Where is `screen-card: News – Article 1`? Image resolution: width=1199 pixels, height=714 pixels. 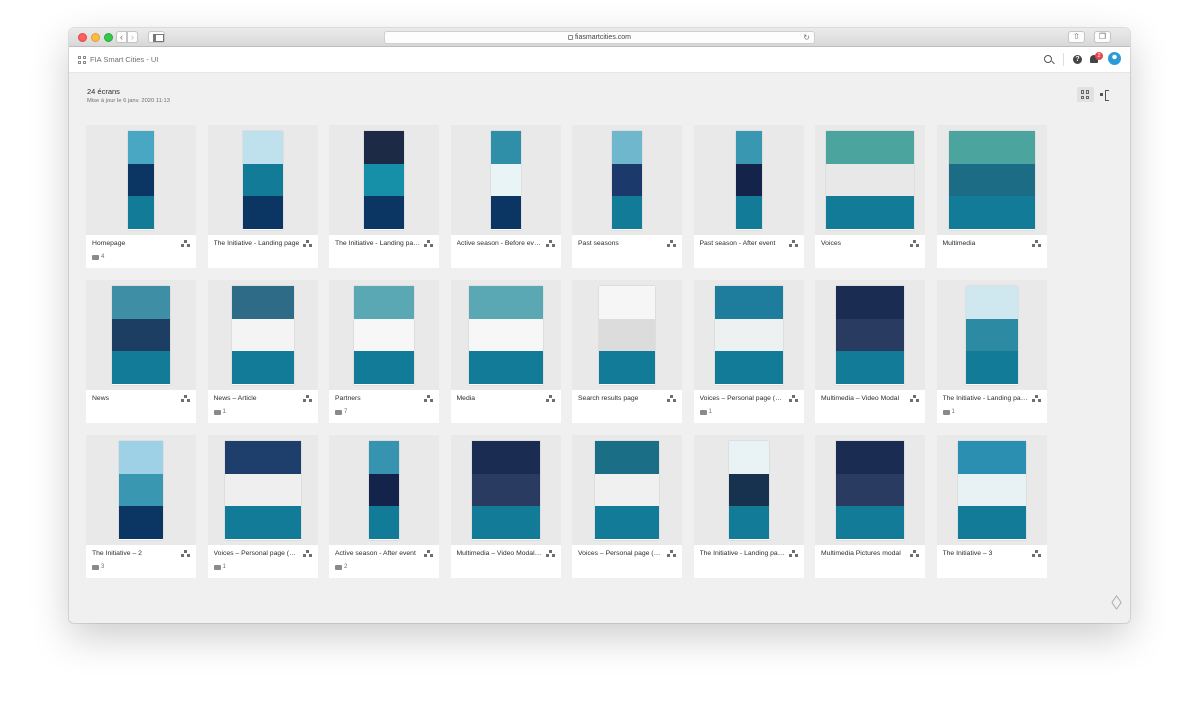
screen-card: News – Article 1 is located at coordinates (262, 351).